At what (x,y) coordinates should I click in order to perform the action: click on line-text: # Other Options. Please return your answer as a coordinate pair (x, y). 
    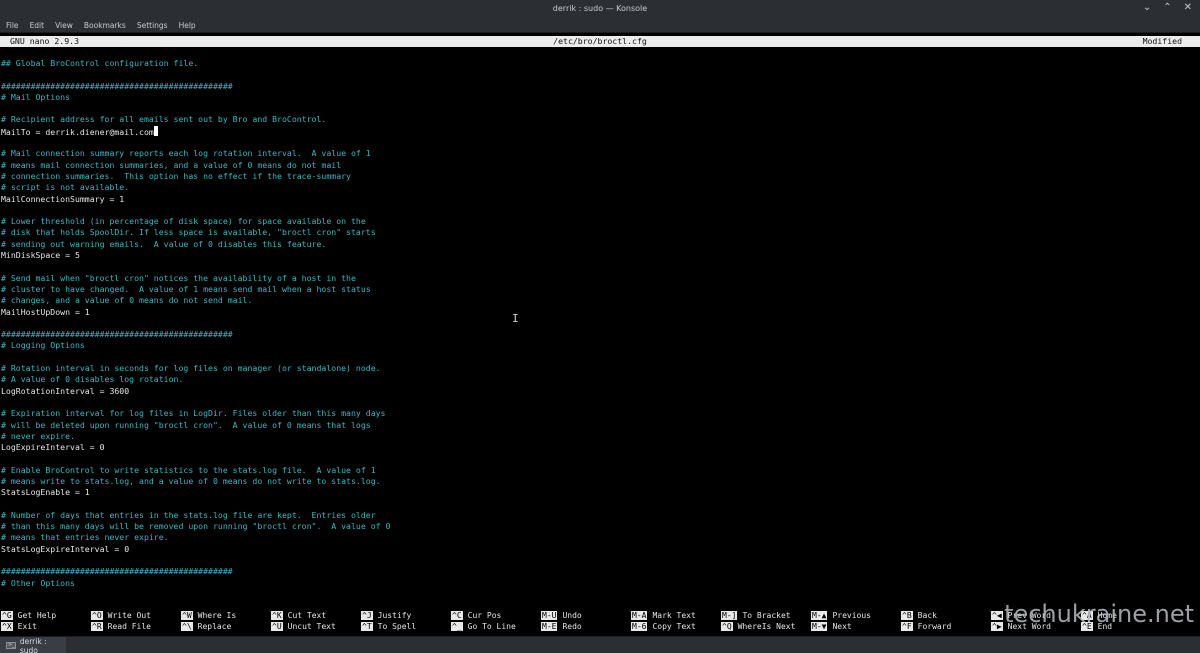
    Looking at the image, I should click on (38, 582).